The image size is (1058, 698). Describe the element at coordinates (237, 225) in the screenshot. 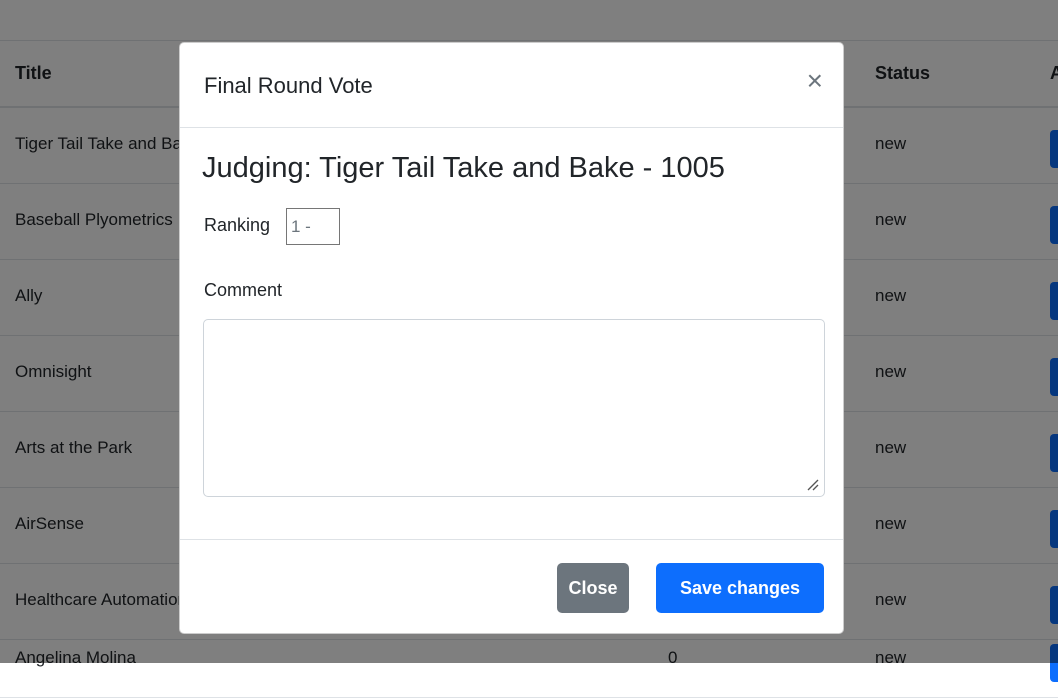

I see `ranking-label: Ranking` at that location.